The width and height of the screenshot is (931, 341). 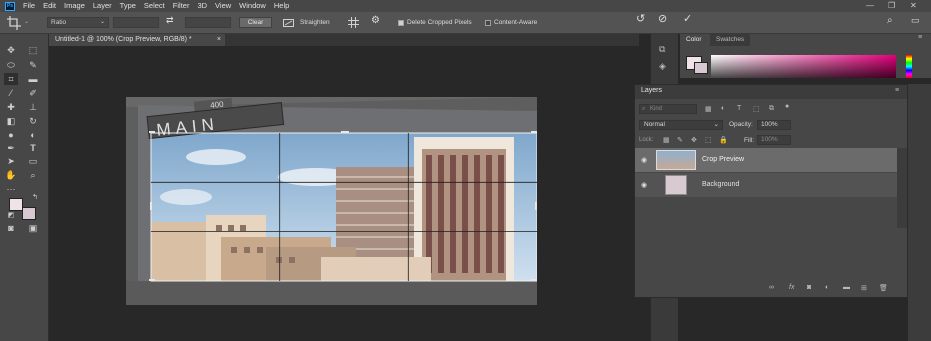 I want to click on restore-icon: ❐, so click(x=891, y=6).